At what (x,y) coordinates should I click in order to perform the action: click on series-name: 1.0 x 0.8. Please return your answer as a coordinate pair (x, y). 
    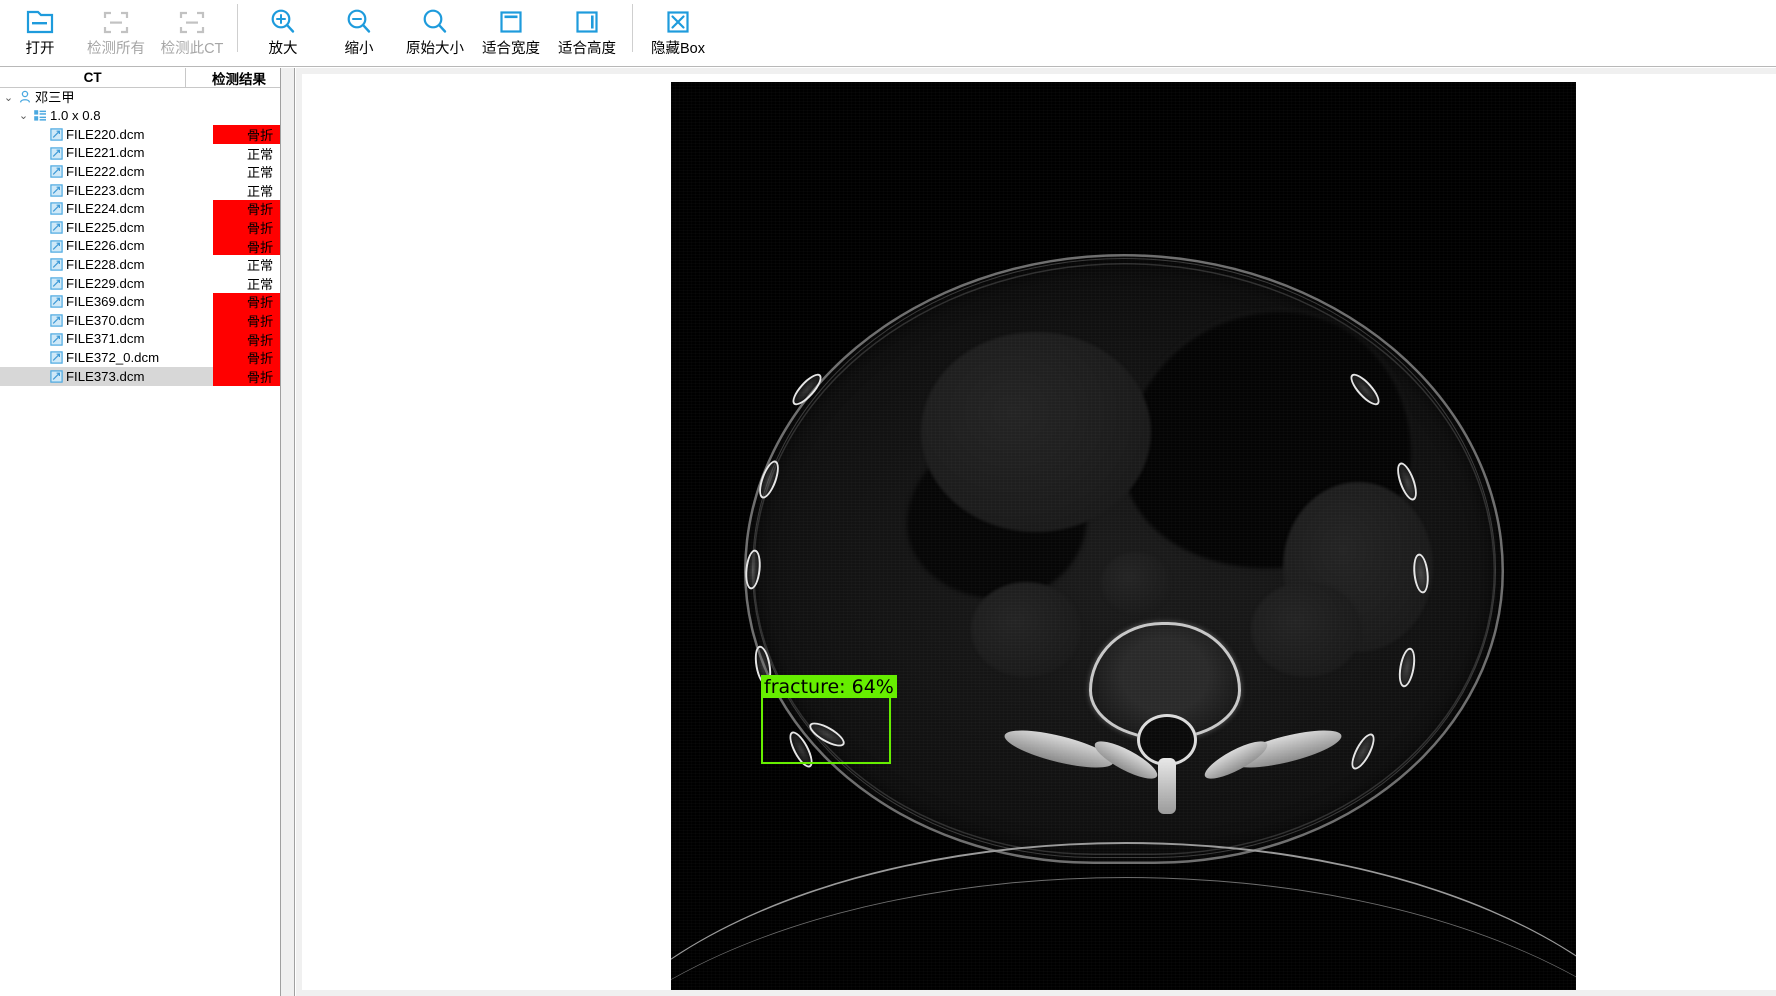
    Looking at the image, I should click on (75, 116).